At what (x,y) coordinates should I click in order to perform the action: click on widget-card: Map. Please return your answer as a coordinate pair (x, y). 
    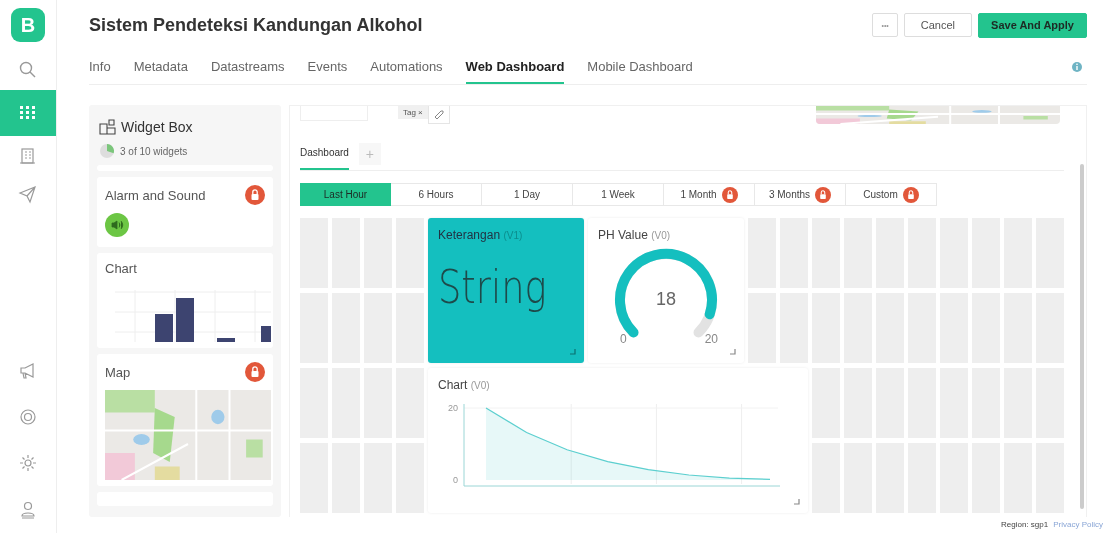
    Looking at the image, I should click on (185, 420).